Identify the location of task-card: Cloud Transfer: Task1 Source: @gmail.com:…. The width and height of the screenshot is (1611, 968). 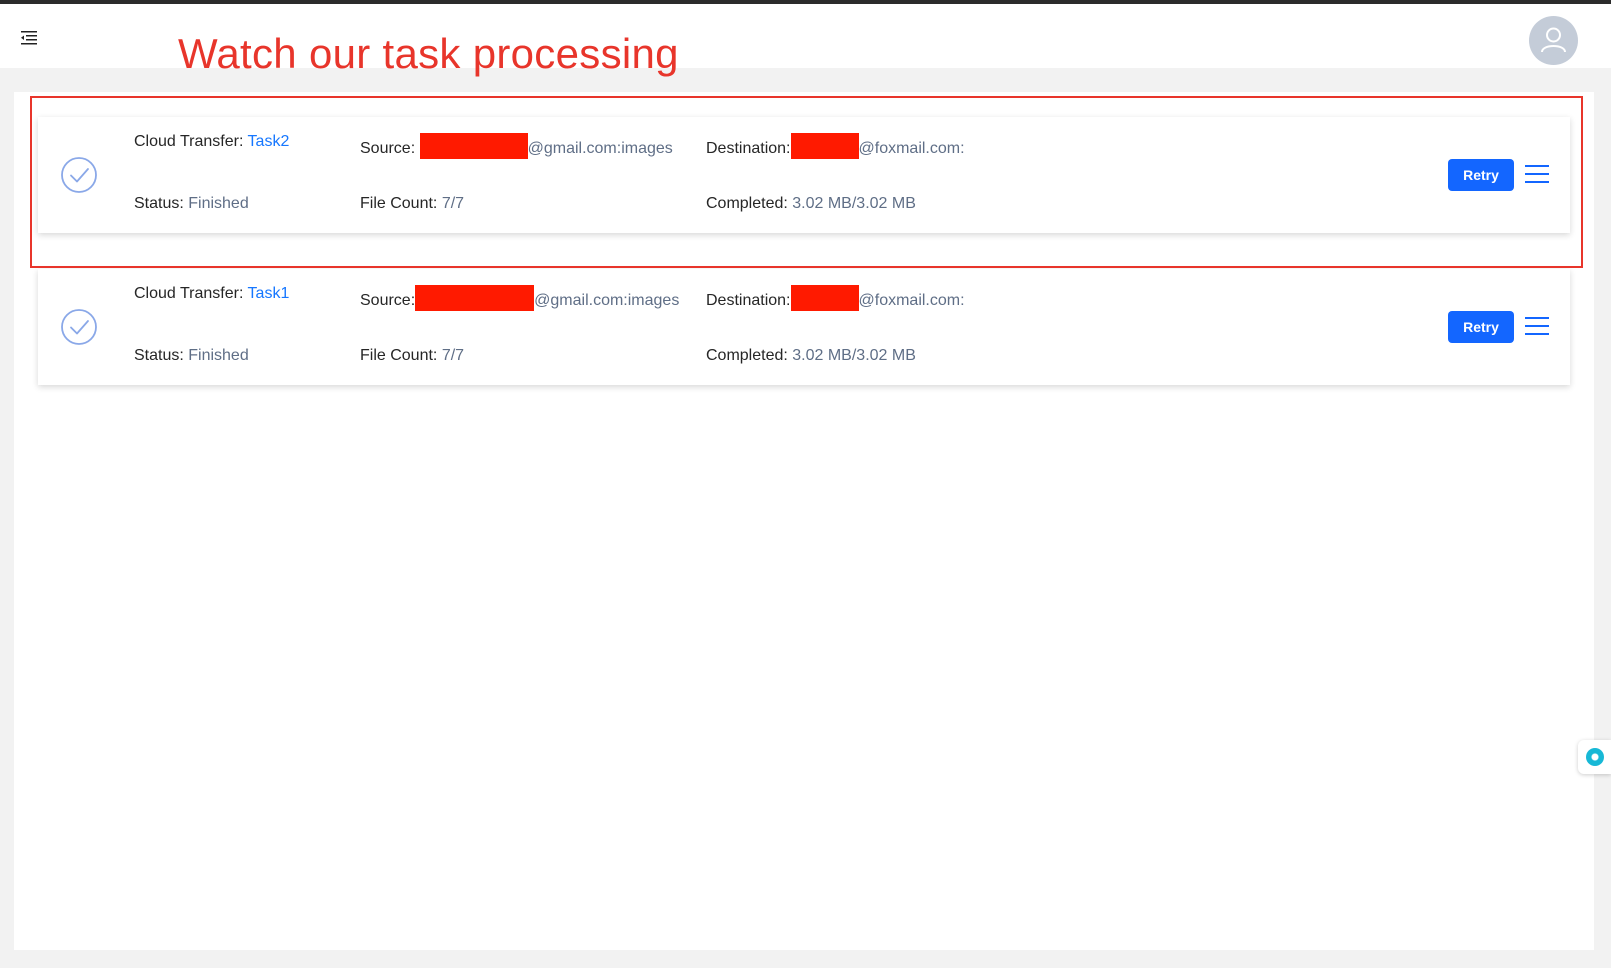
(804, 327).